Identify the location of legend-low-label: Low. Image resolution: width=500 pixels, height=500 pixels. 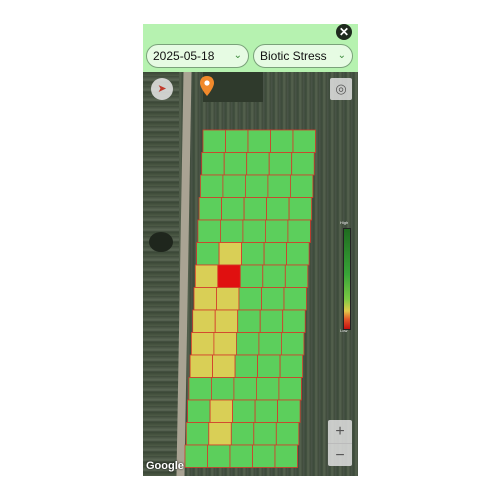
(344, 330).